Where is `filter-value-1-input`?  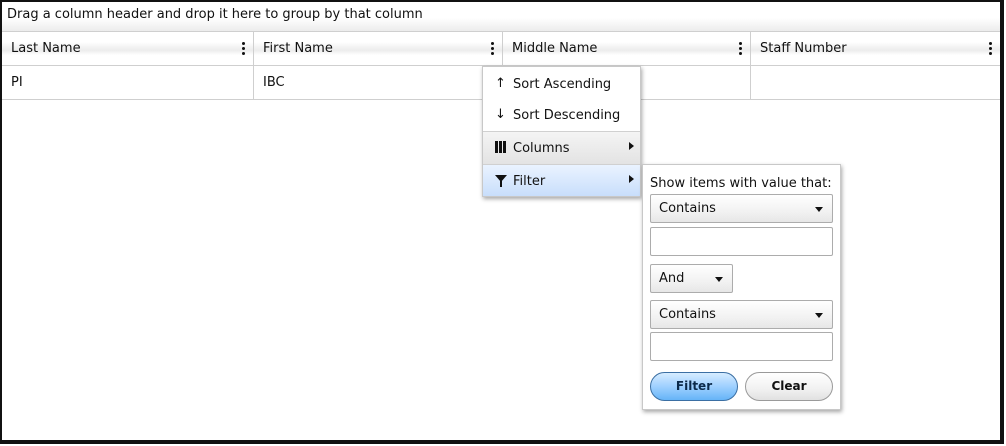 filter-value-1-input is located at coordinates (741, 241).